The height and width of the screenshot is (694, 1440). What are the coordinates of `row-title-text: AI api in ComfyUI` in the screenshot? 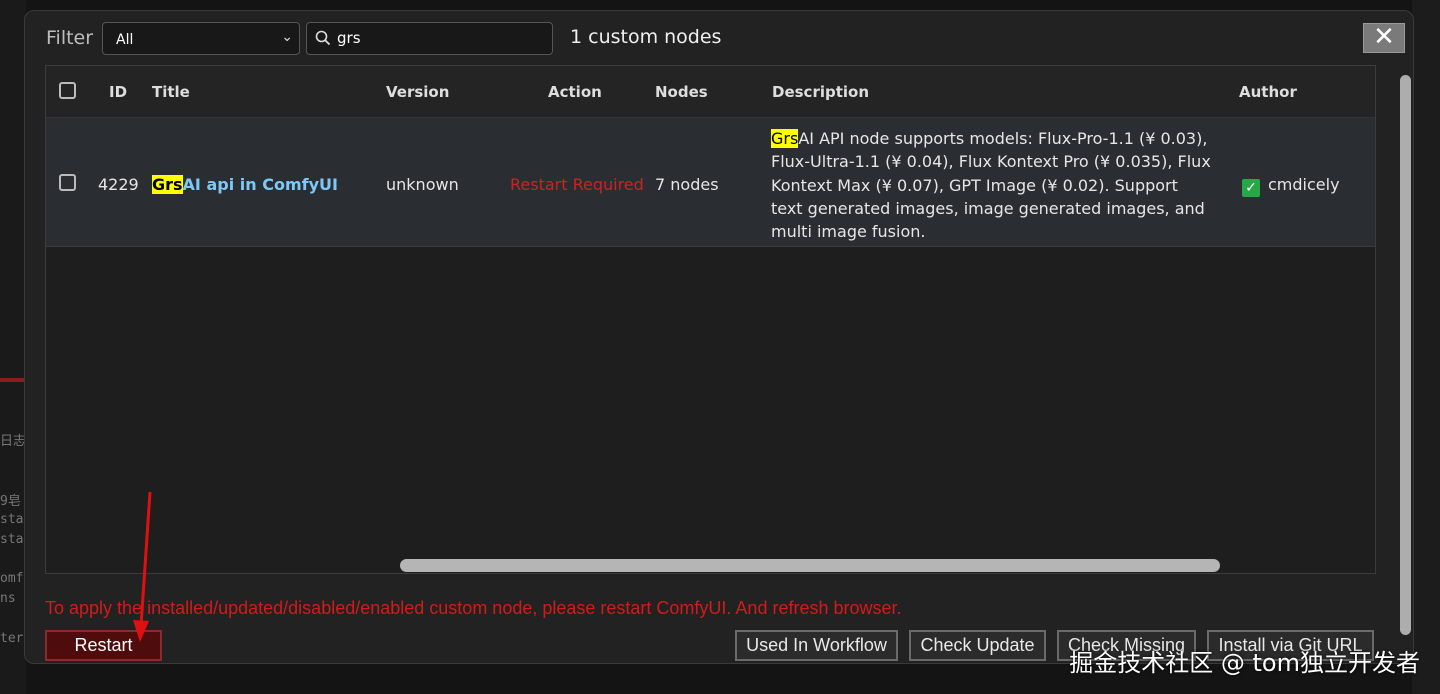 It's located at (260, 184).